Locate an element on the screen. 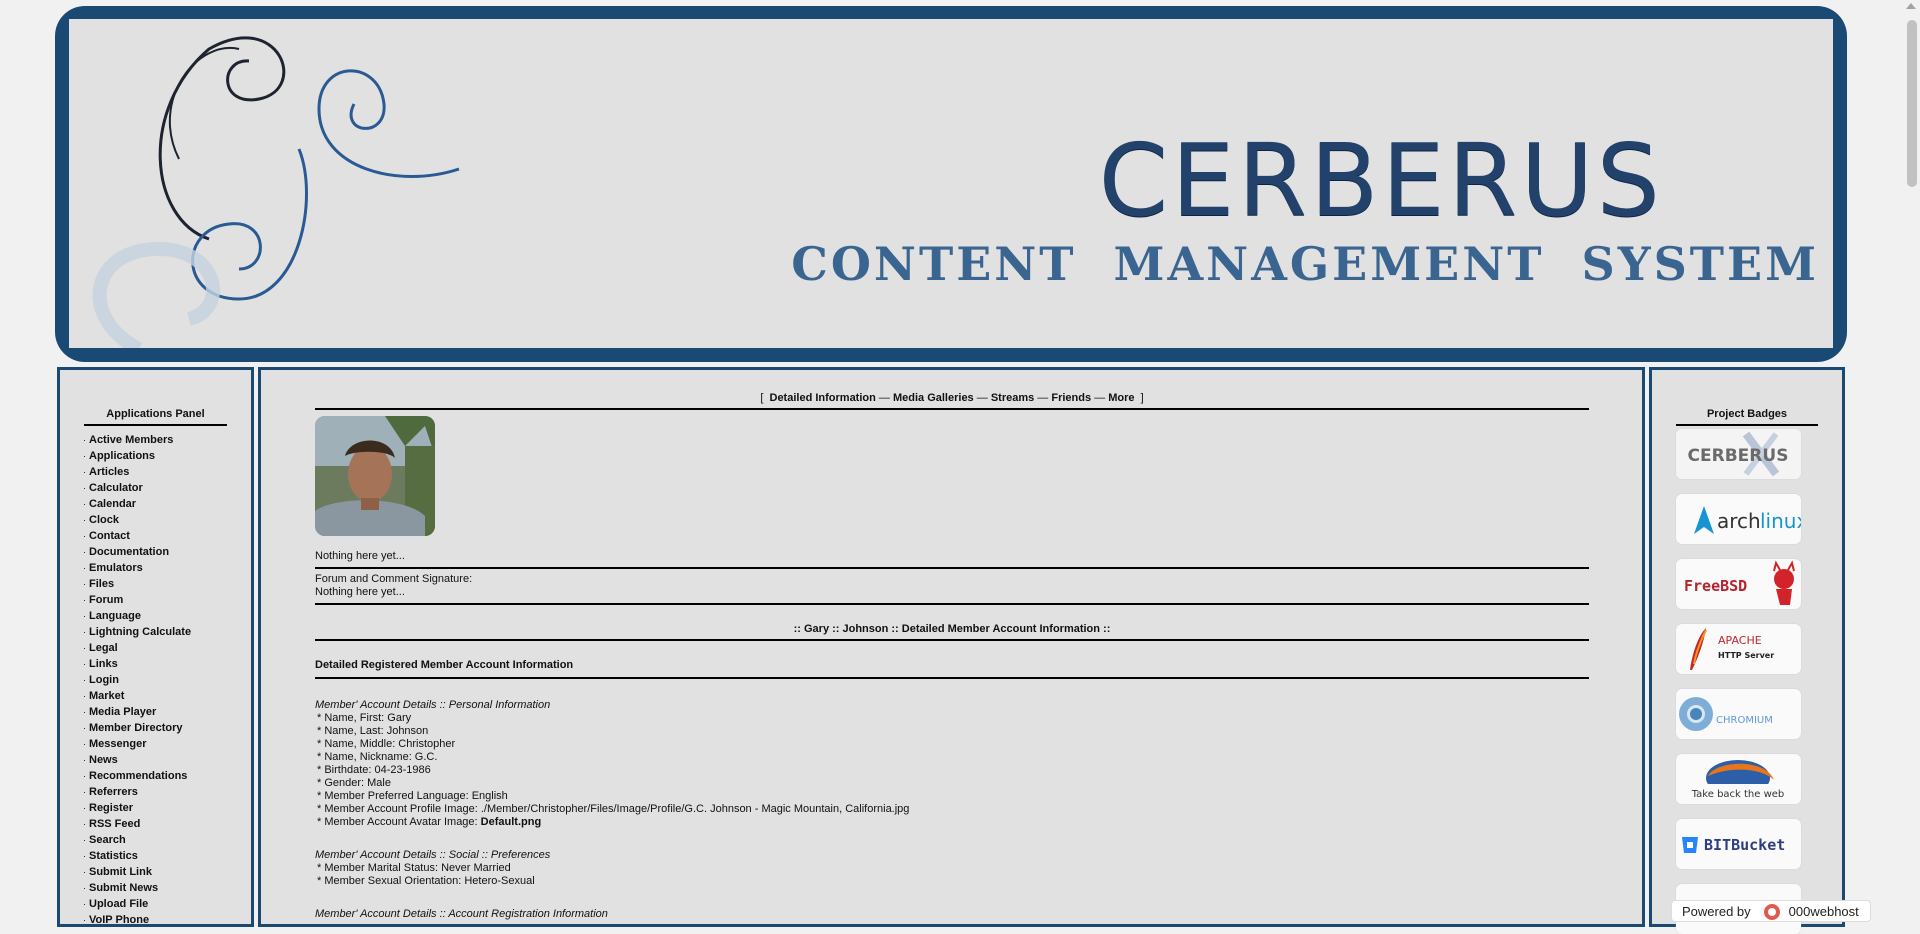 The height and width of the screenshot is (934, 1920). profile-tab: More is located at coordinates (1121, 398).